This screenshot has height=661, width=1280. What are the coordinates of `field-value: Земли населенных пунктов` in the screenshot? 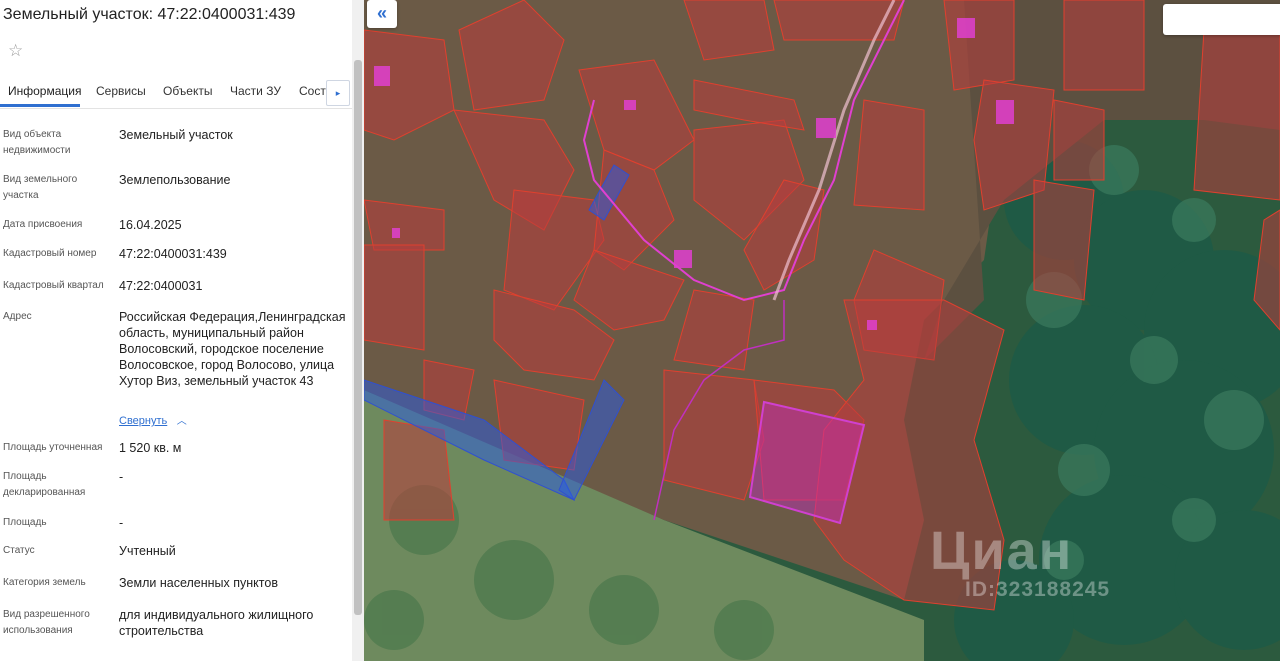 It's located at (198, 583).